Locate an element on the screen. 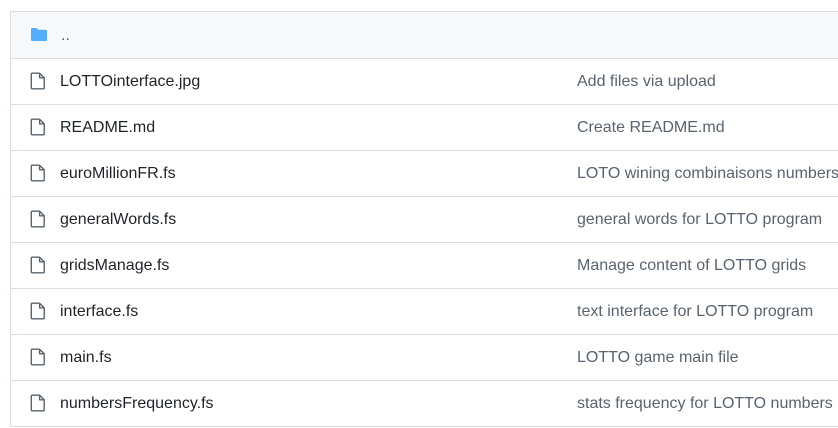  file-name-link: generalWords.fs is located at coordinates (118, 220).